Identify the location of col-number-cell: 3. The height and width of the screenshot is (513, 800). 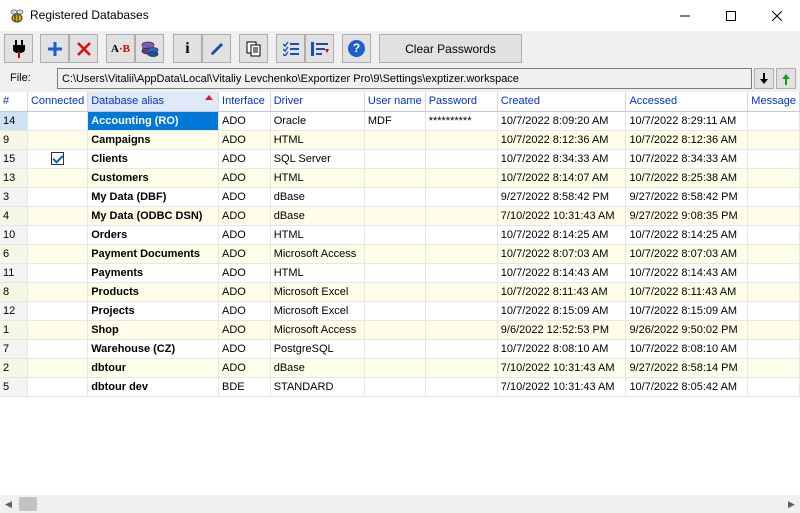
(14, 197).